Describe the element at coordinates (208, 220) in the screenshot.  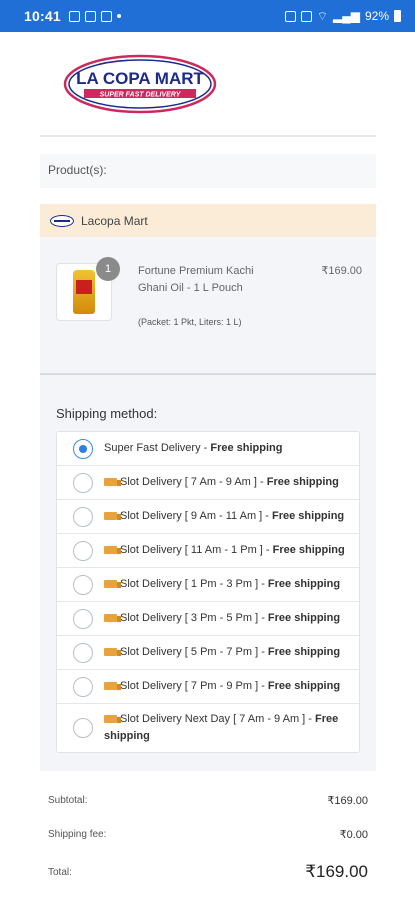
I see `vendor-bar: Lacopa Mart` at that location.